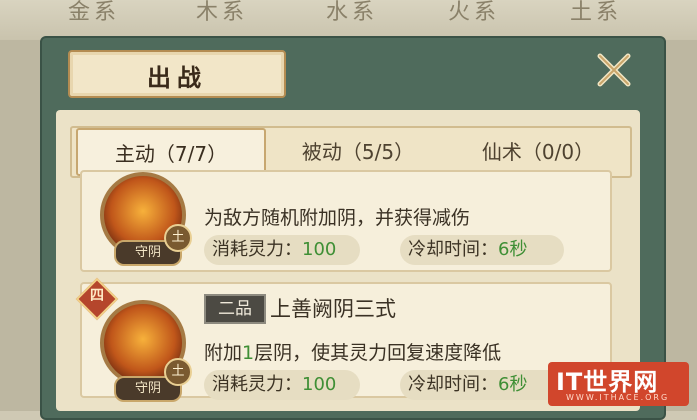  I want to click on title-plate: 出战, so click(177, 74).